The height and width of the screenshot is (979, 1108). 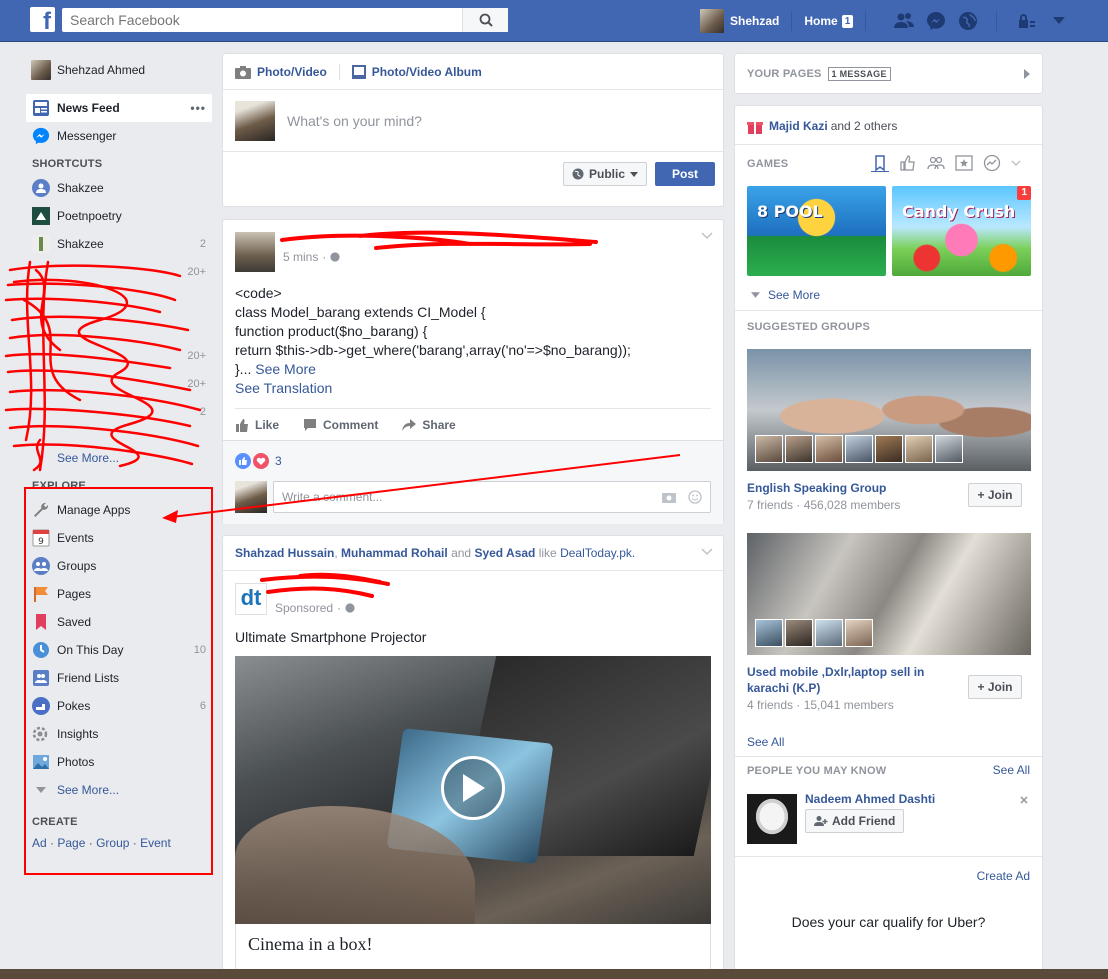 What do you see at coordinates (908, 163) in the screenshot?
I see `thumbs-up-tab-icon` at bounding box center [908, 163].